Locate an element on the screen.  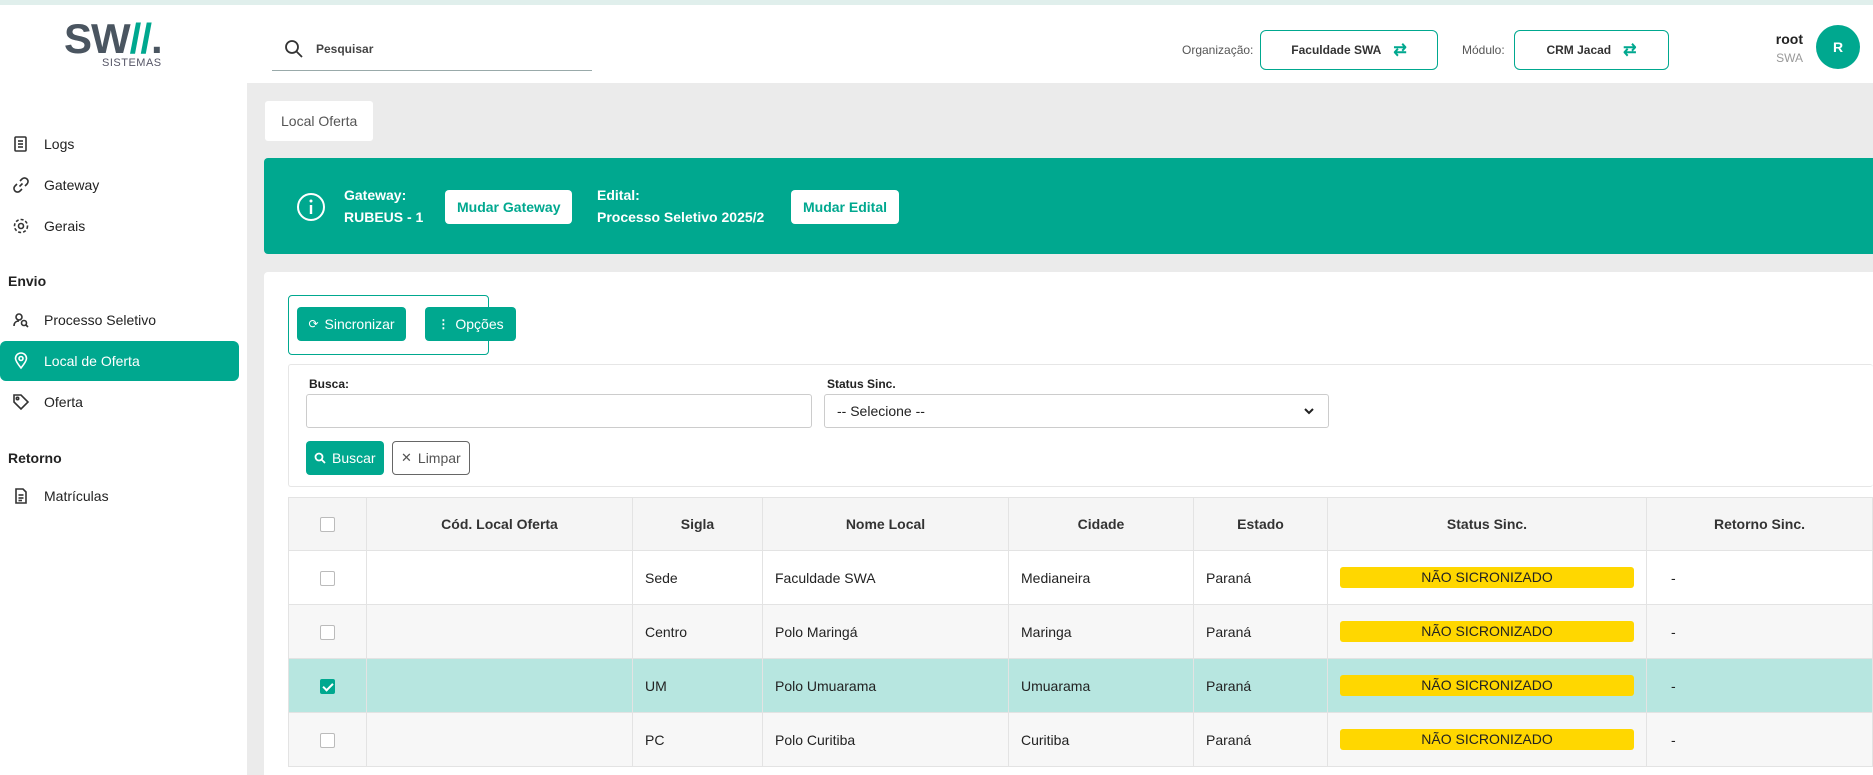
cell-sigla: Sede is located at coordinates (697, 577).